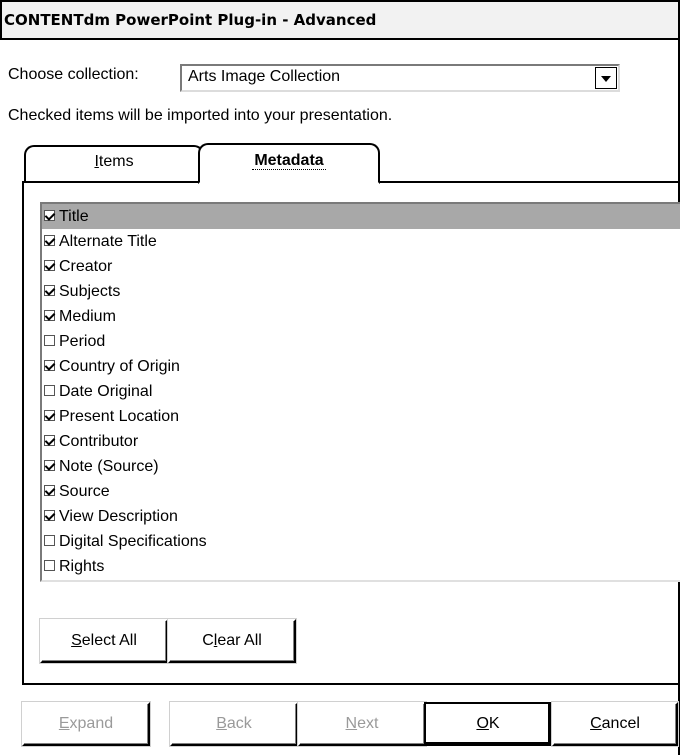 The width and height of the screenshot is (683, 755). Describe the element at coordinates (208, 640) in the screenshot. I see `clear-all-pre: C` at that location.